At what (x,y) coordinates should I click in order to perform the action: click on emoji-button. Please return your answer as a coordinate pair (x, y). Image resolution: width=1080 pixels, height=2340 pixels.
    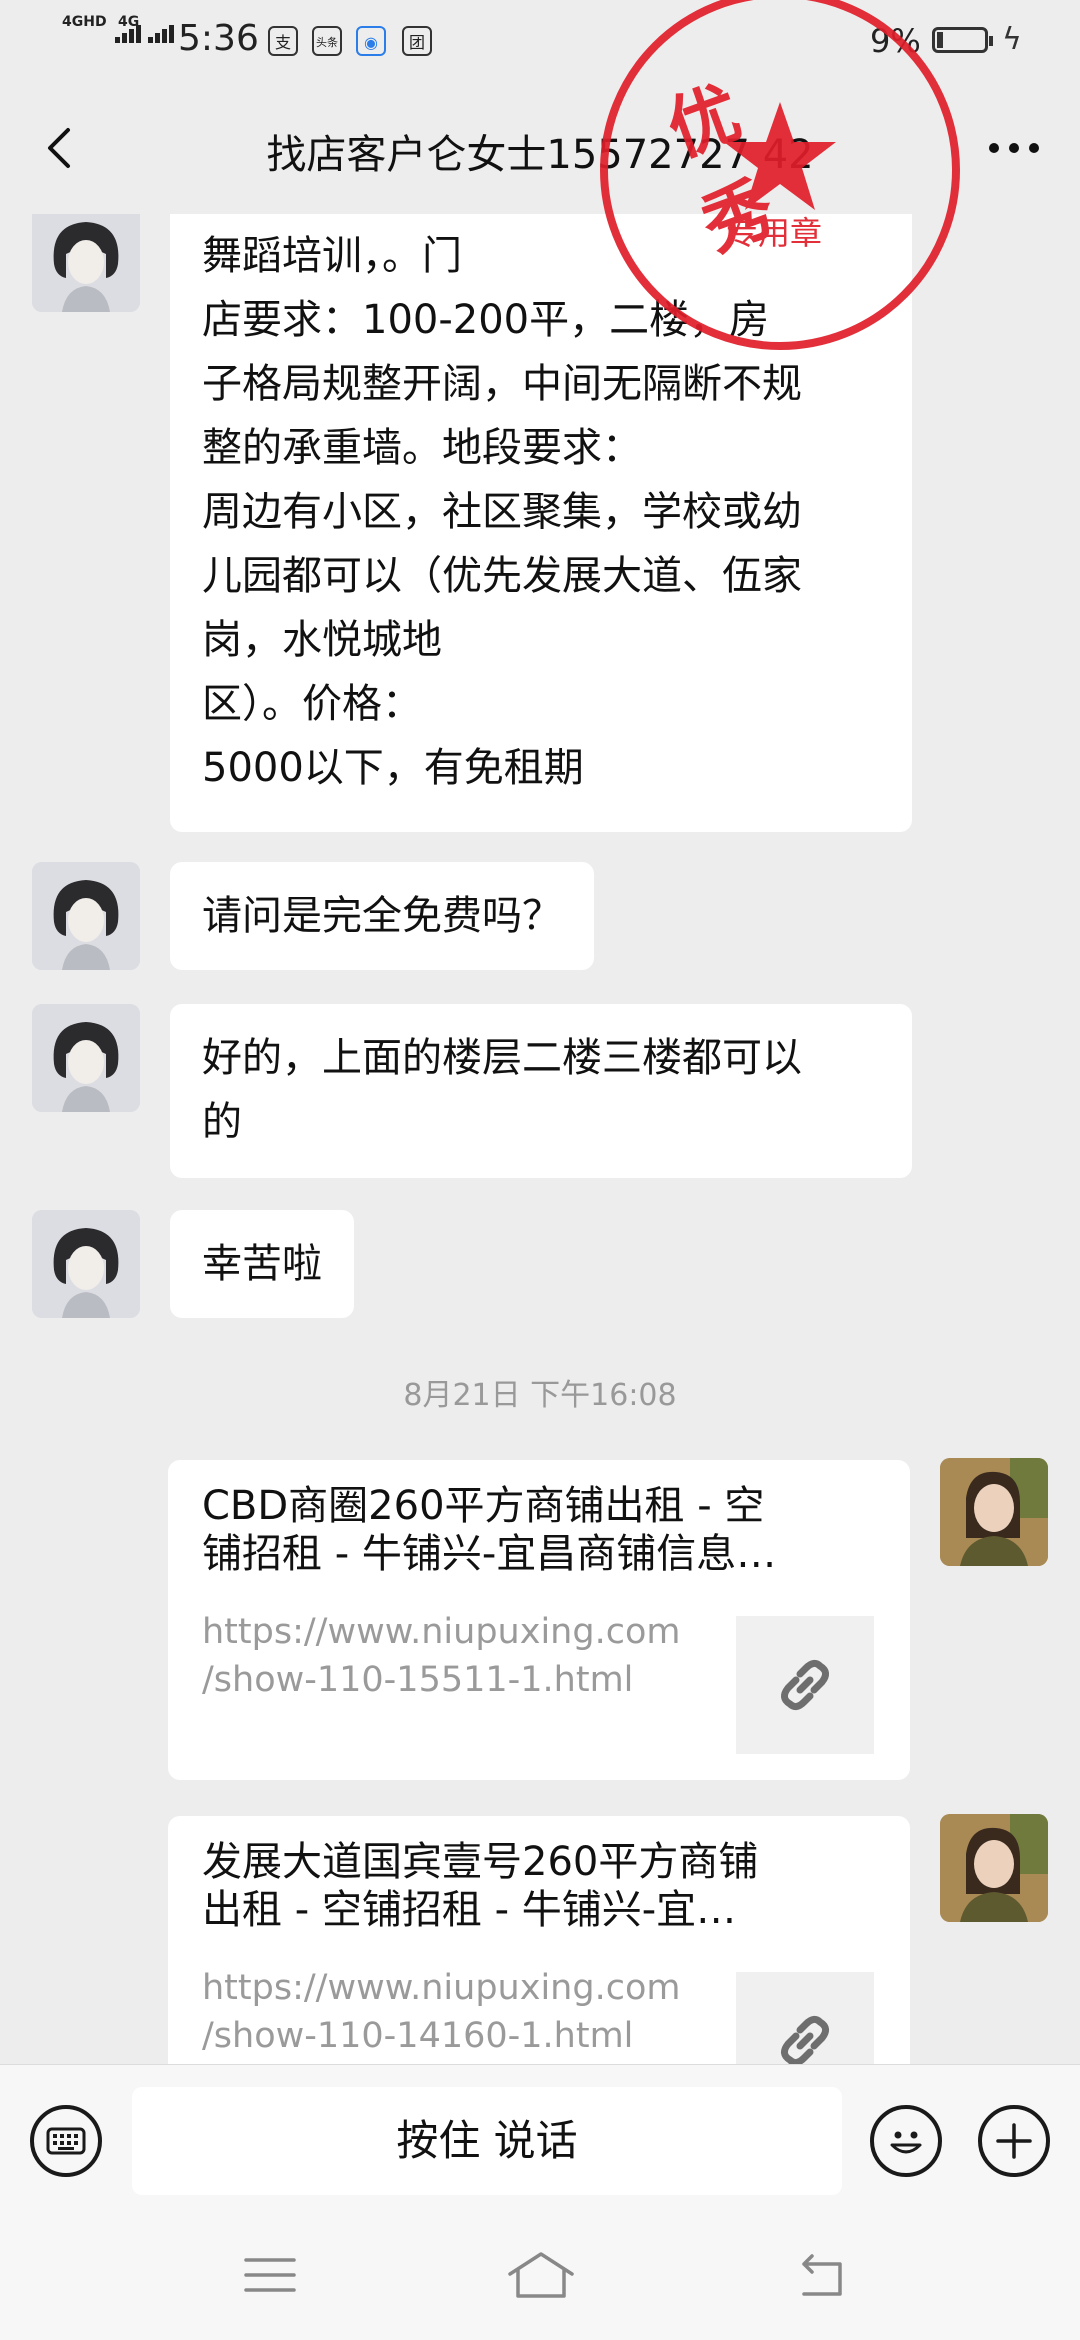
    Looking at the image, I should click on (906, 2141).